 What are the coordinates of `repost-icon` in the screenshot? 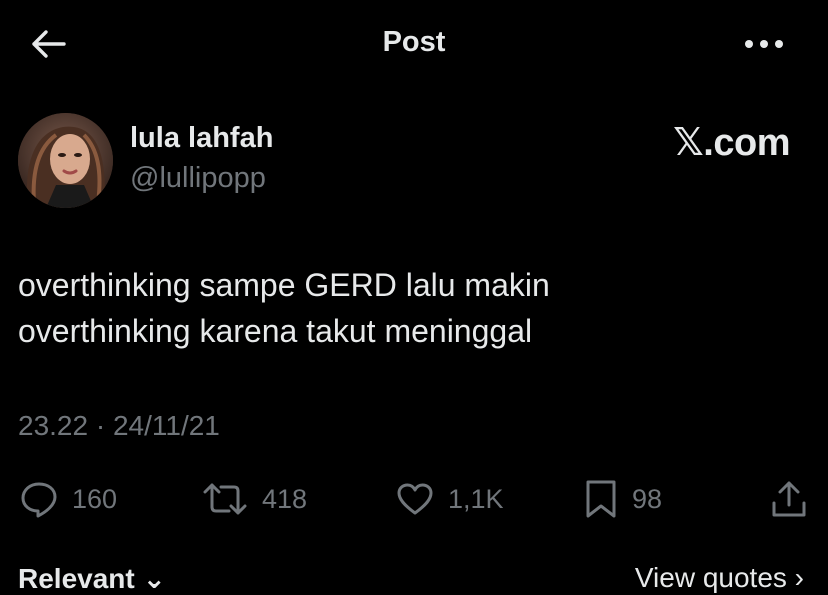 It's located at (225, 499).